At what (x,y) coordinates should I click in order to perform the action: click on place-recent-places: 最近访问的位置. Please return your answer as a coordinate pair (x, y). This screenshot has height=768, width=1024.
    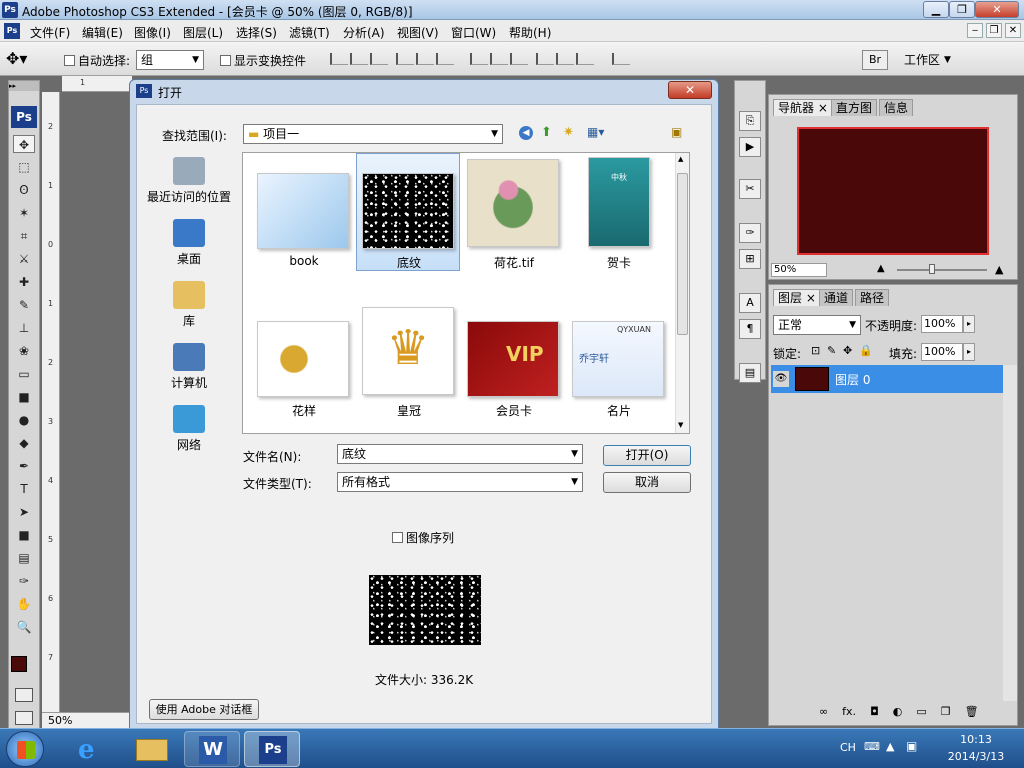
    Looking at the image, I should click on (189, 181).